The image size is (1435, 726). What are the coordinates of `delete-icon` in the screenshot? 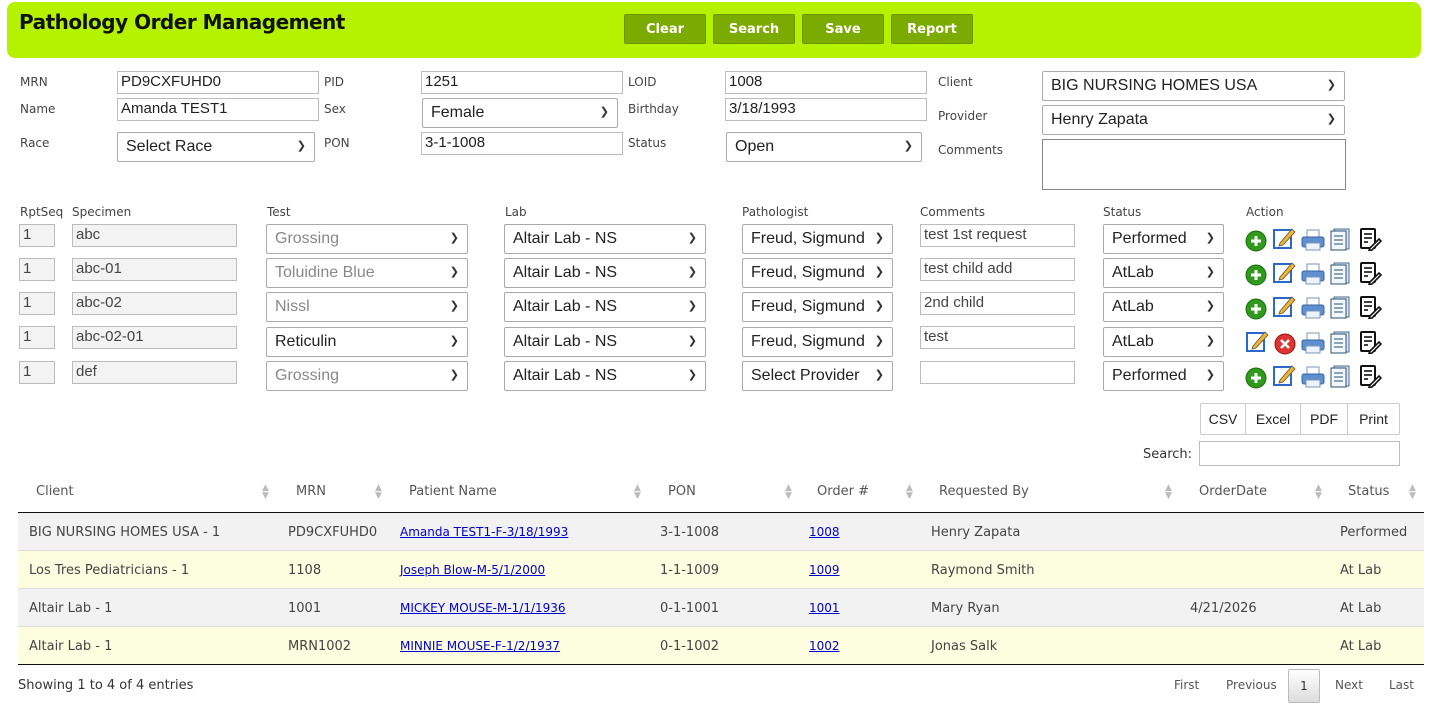 It's located at (1285, 343).